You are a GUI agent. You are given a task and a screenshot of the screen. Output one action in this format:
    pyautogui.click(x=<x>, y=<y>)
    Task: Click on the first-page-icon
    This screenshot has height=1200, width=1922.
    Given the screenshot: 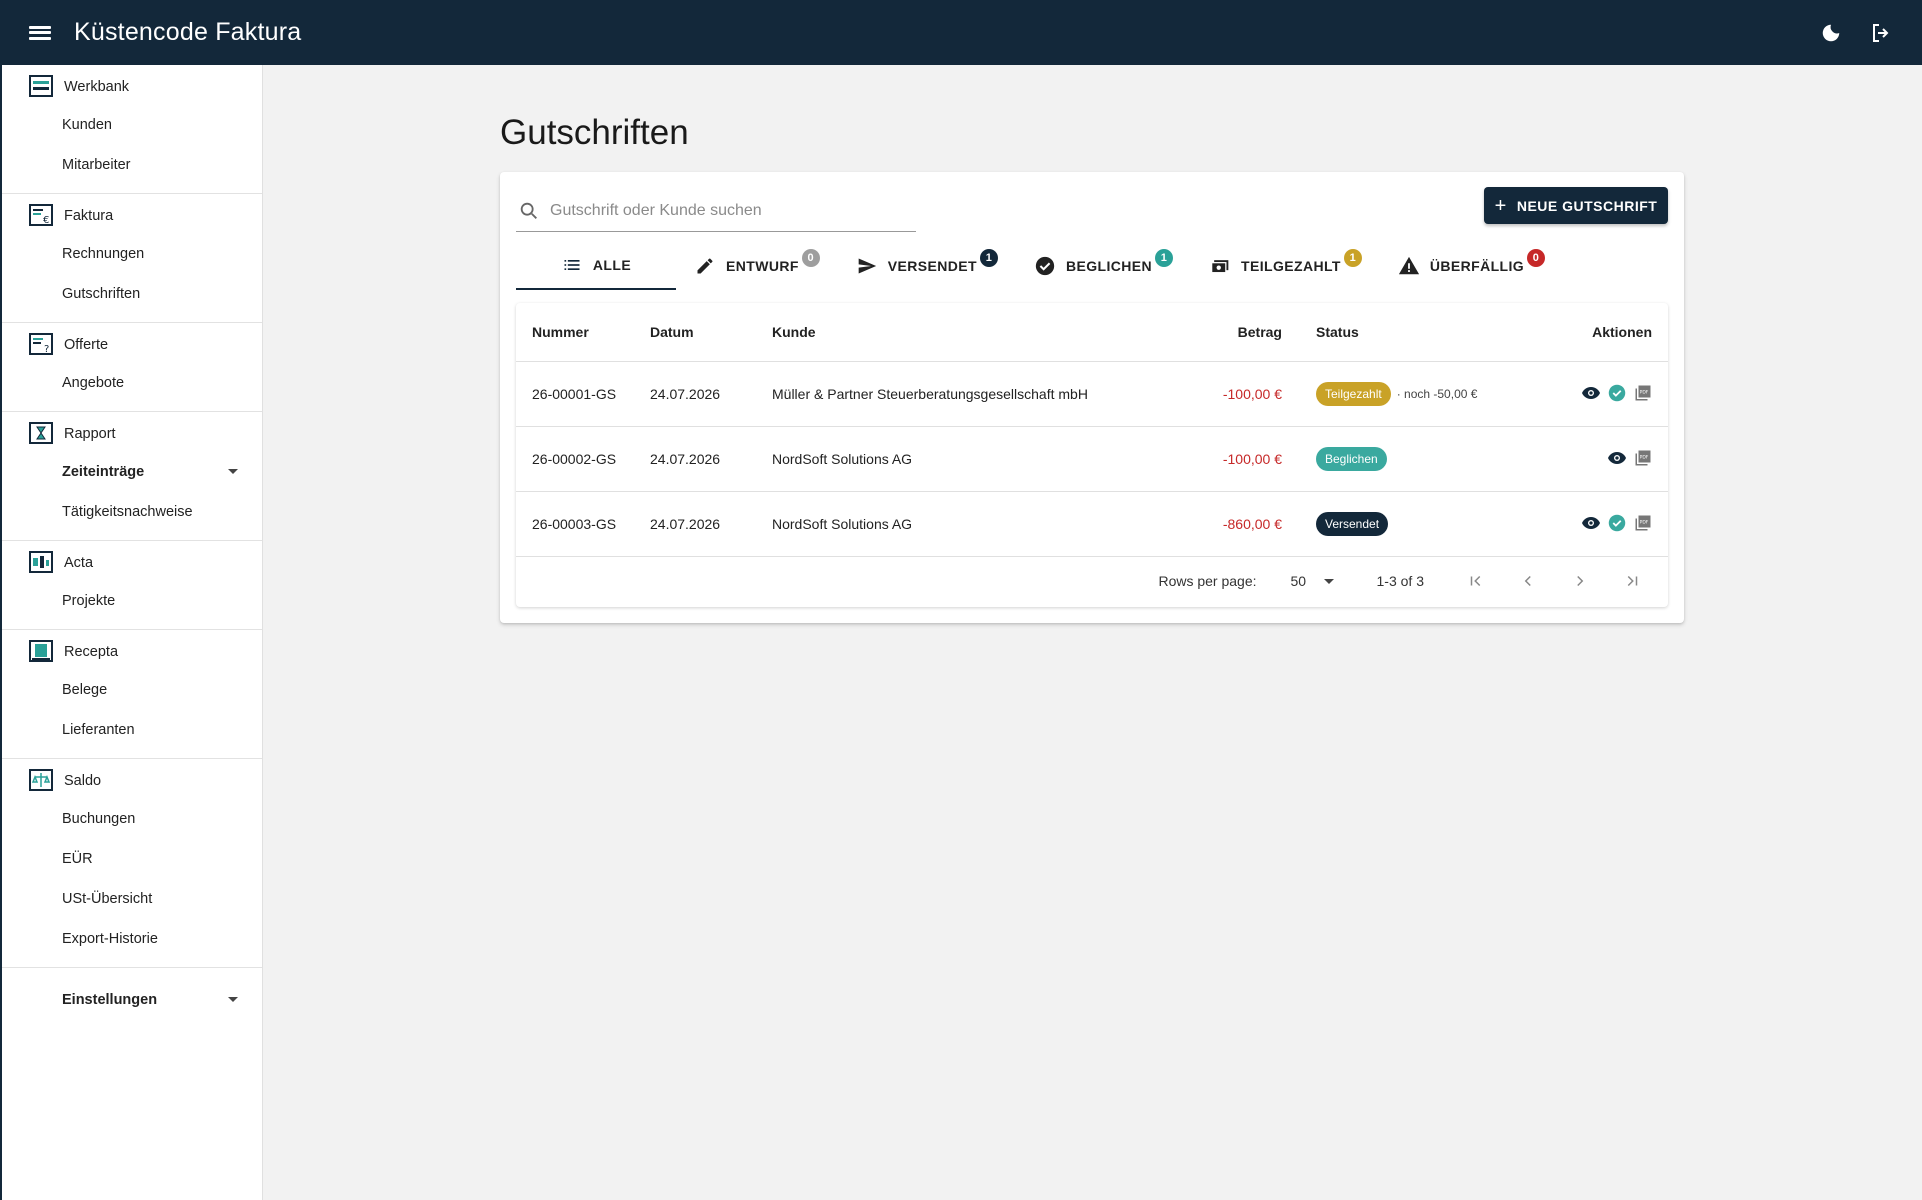 What is the action you would take?
    pyautogui.click(x=1476, y=581)
    